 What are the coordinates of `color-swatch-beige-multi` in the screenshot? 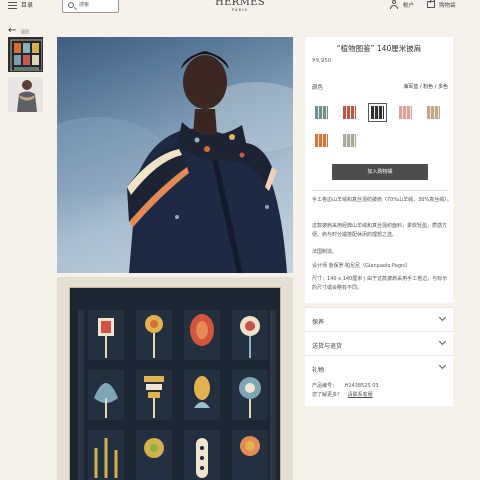 It's located at (433, 112).